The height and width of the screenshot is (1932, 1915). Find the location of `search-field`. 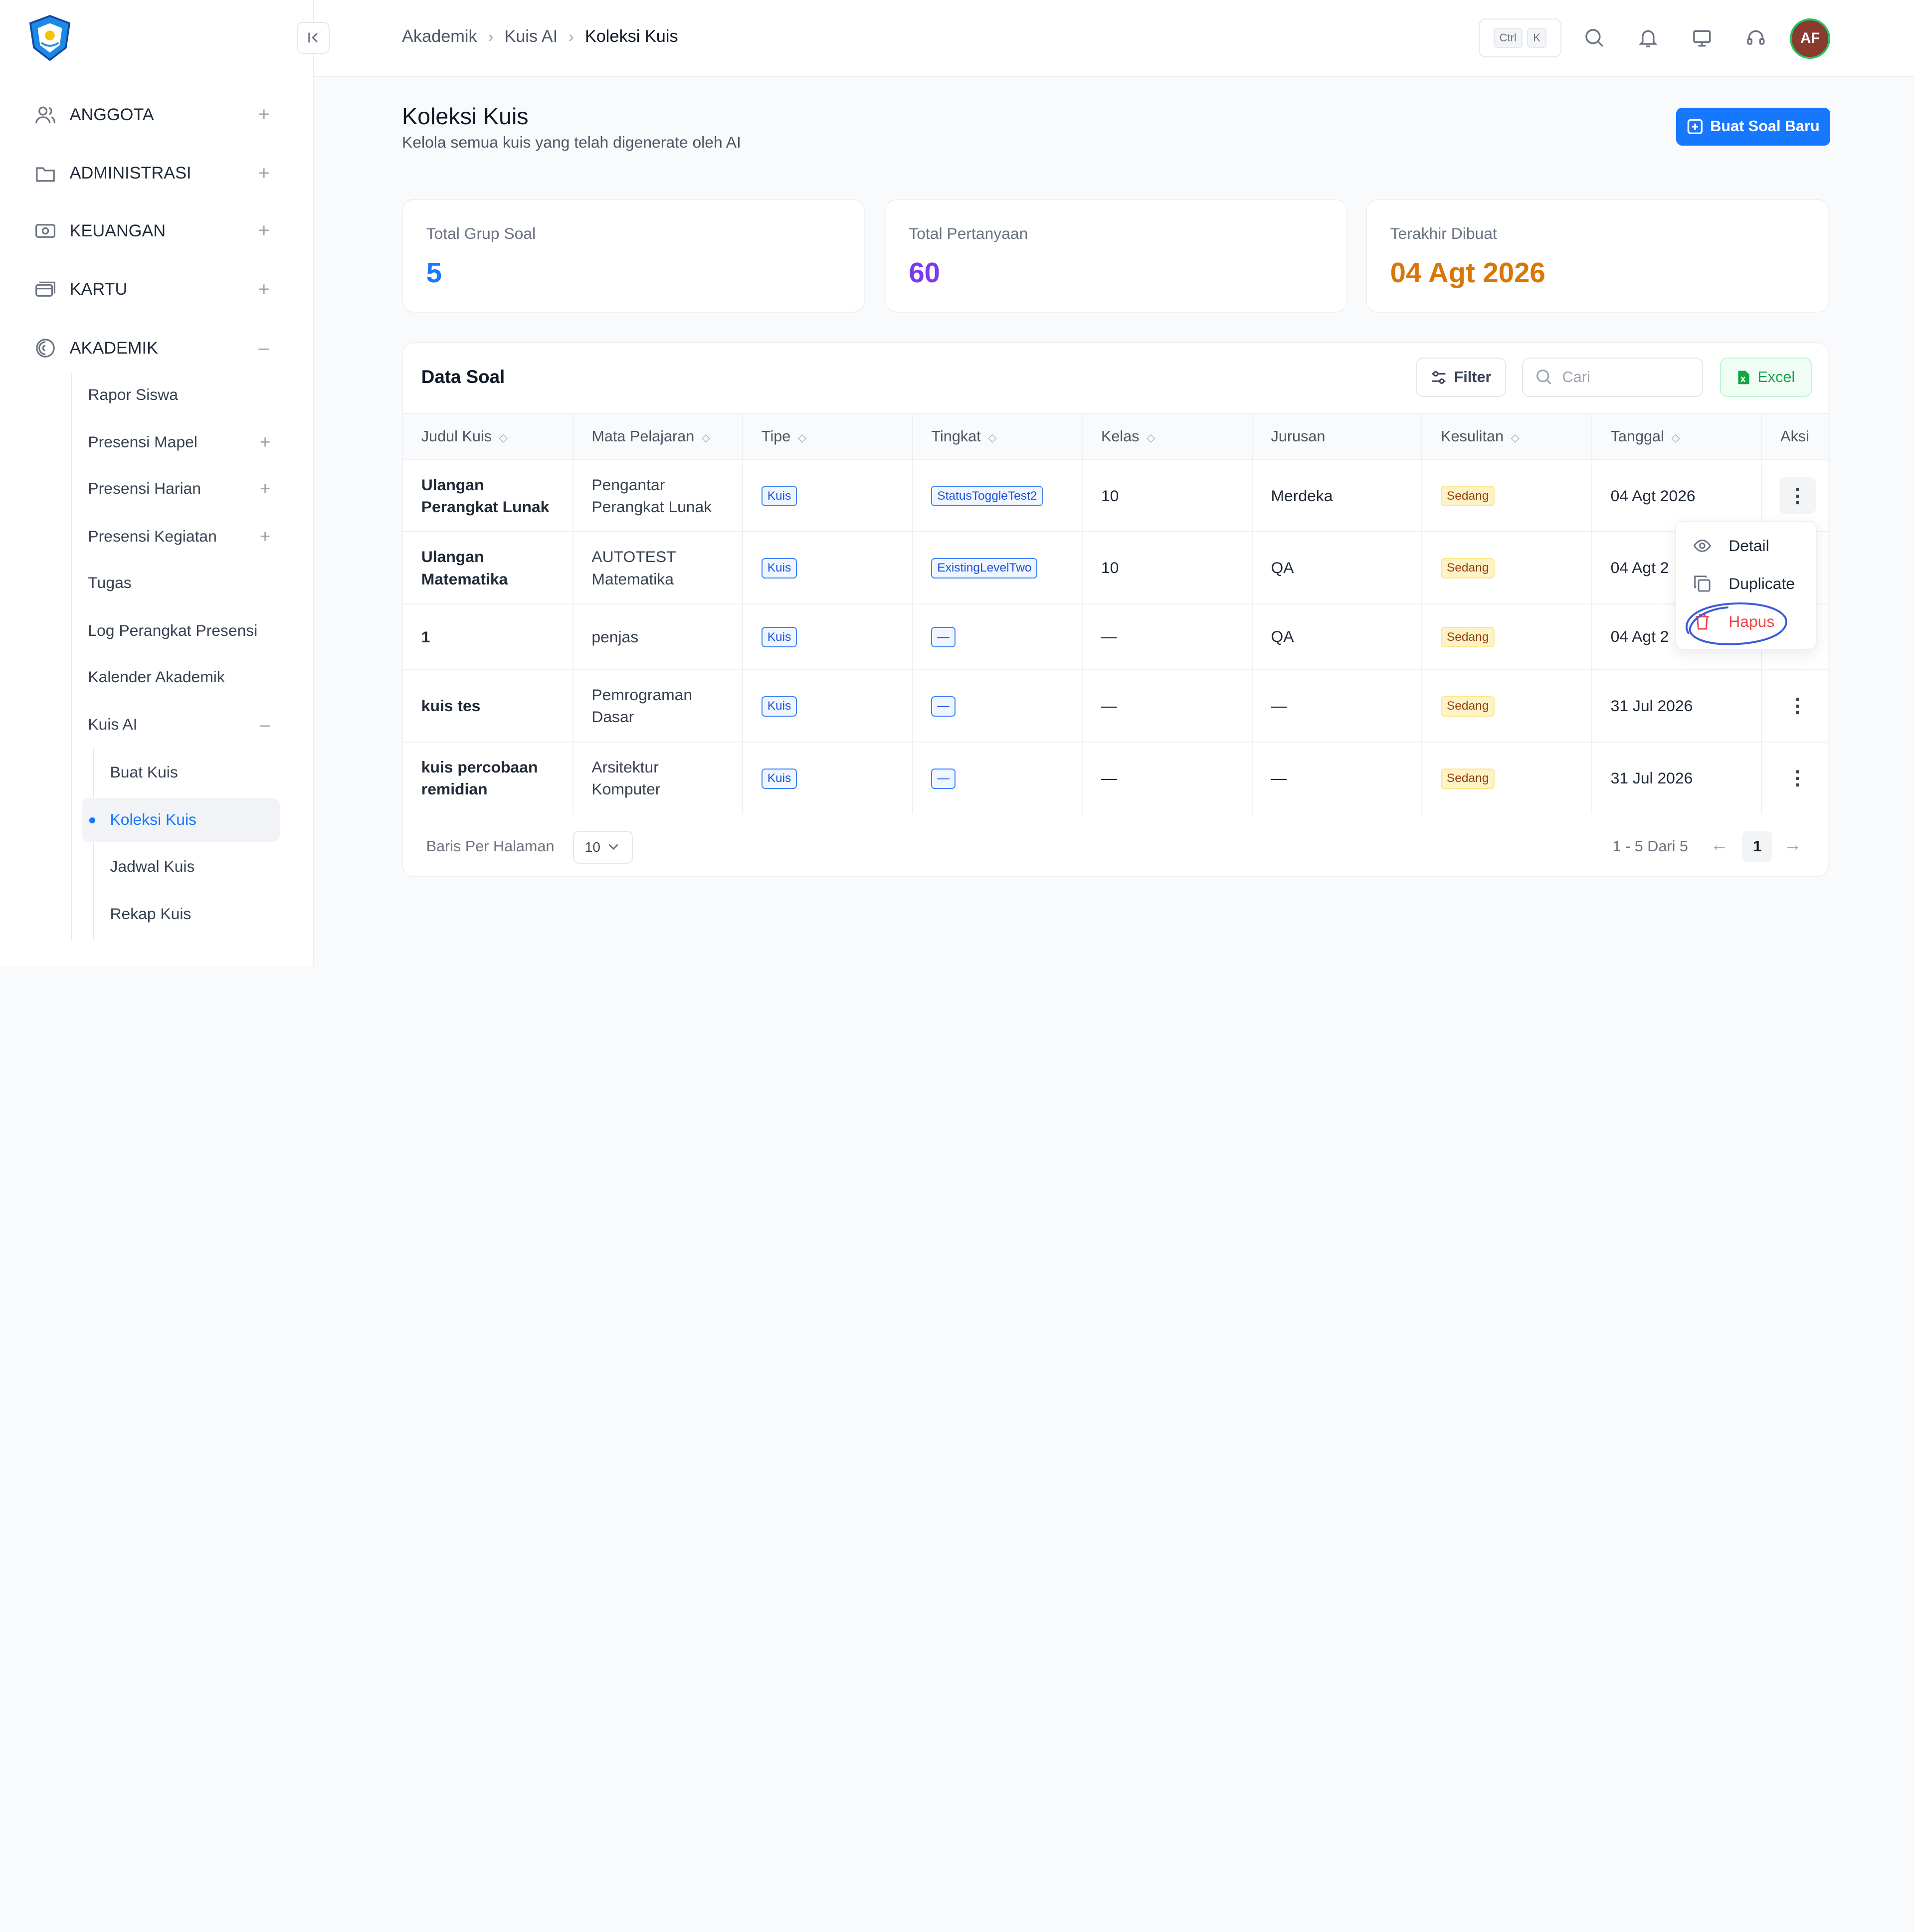

search-field is located at coordinates (1612, 378).